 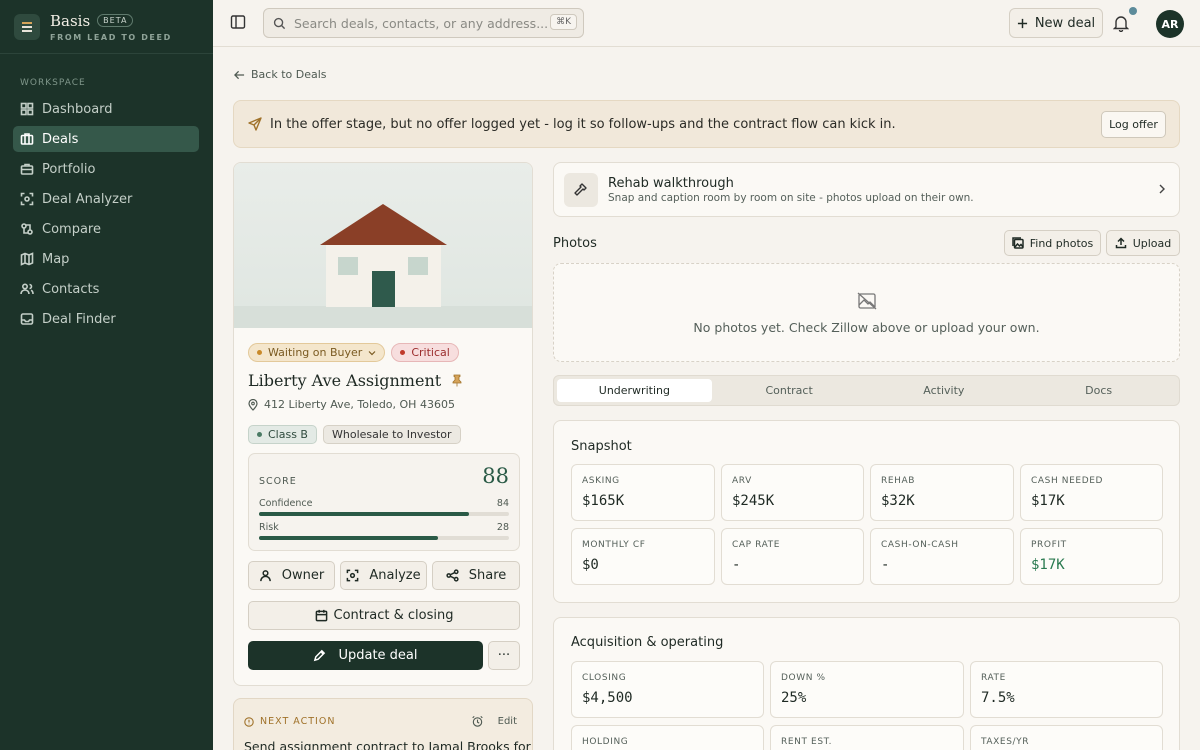 What do you see at coordinates (1143, 243) in the screenshot?
I see `upload-button: Upload` at bounding box center [1143, 243].